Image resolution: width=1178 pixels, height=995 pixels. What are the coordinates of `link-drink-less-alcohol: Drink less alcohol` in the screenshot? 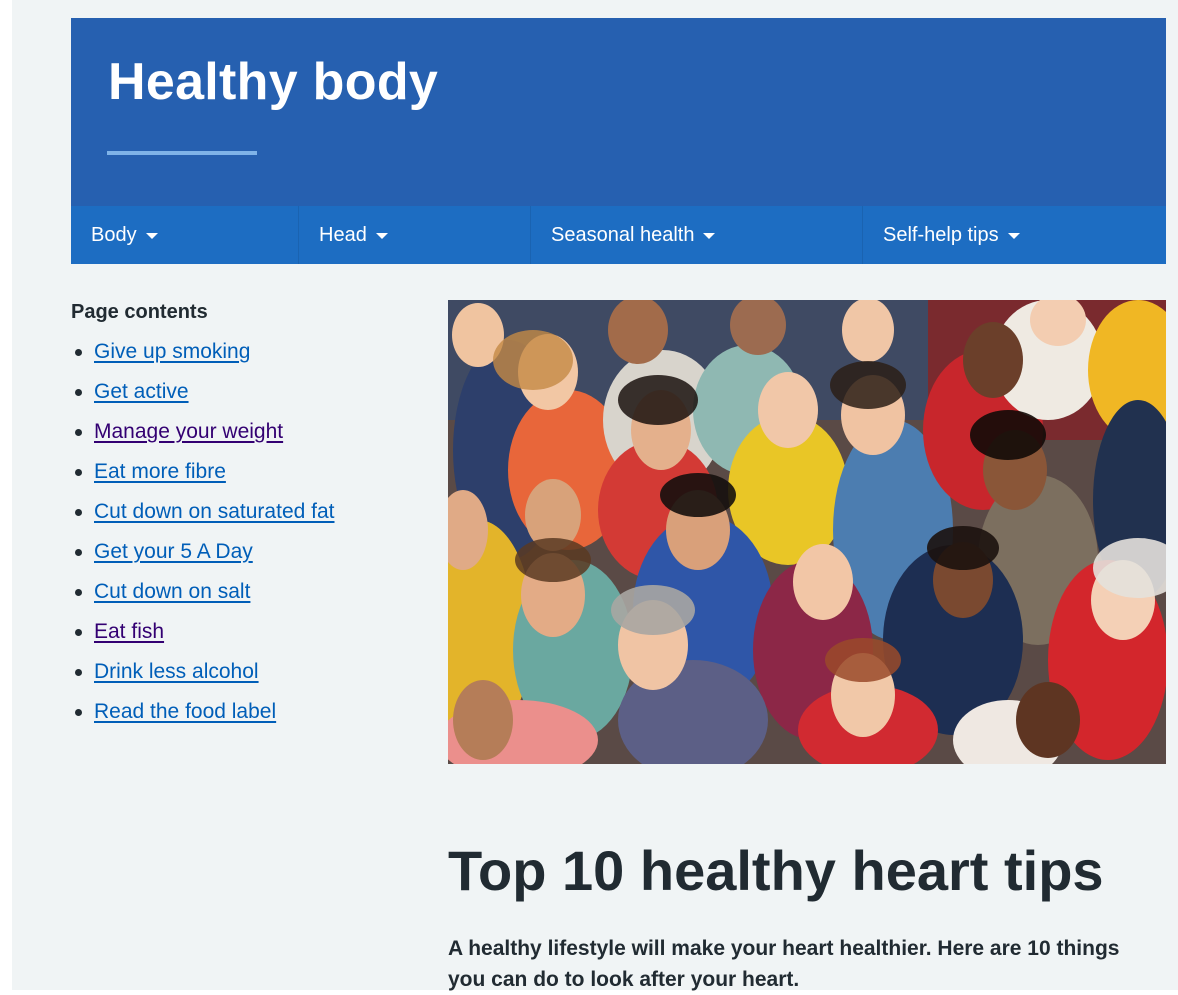 It's located at (176, 671).